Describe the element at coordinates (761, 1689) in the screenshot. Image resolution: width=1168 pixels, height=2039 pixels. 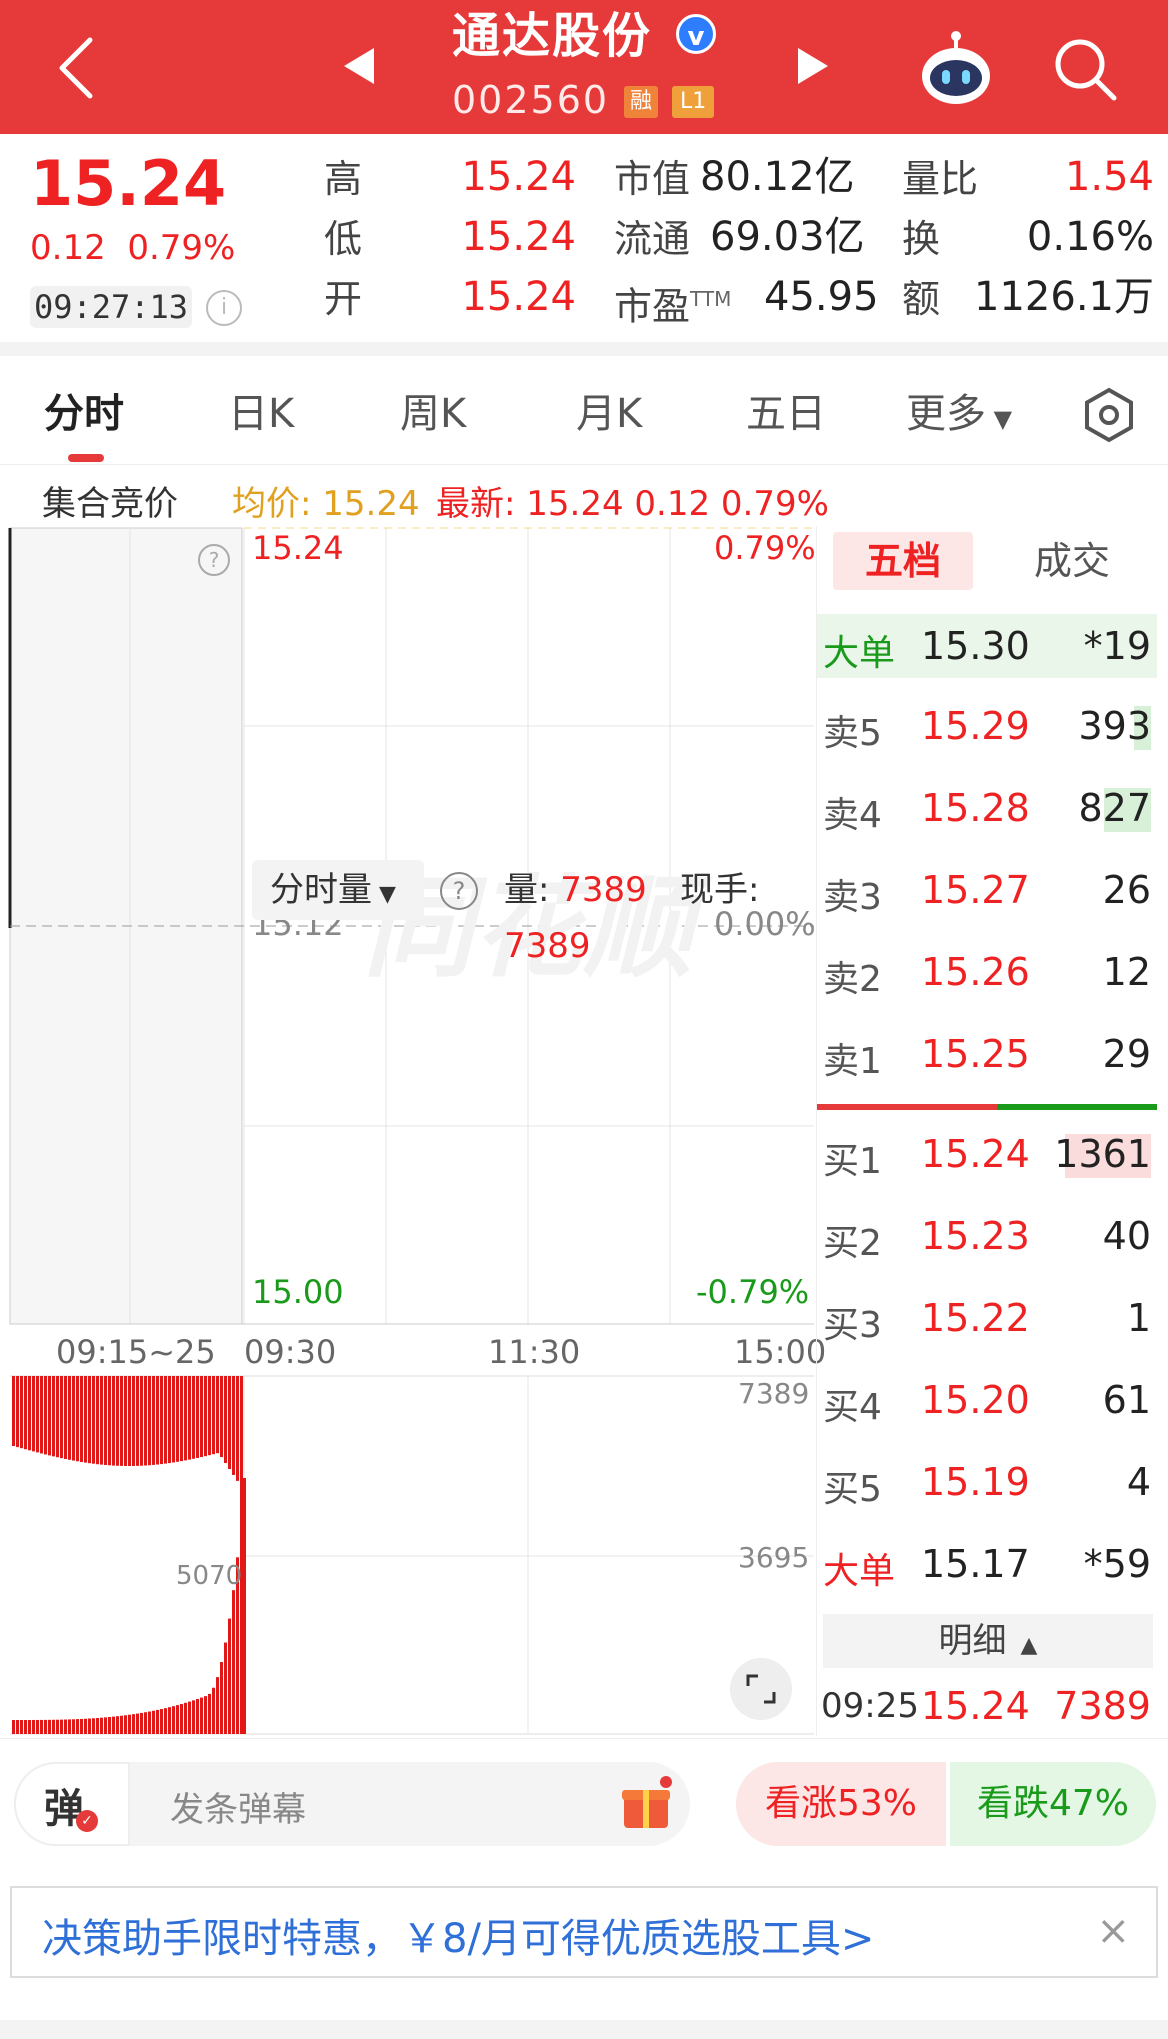
I see `fullscreen-expand-icon` at that location.